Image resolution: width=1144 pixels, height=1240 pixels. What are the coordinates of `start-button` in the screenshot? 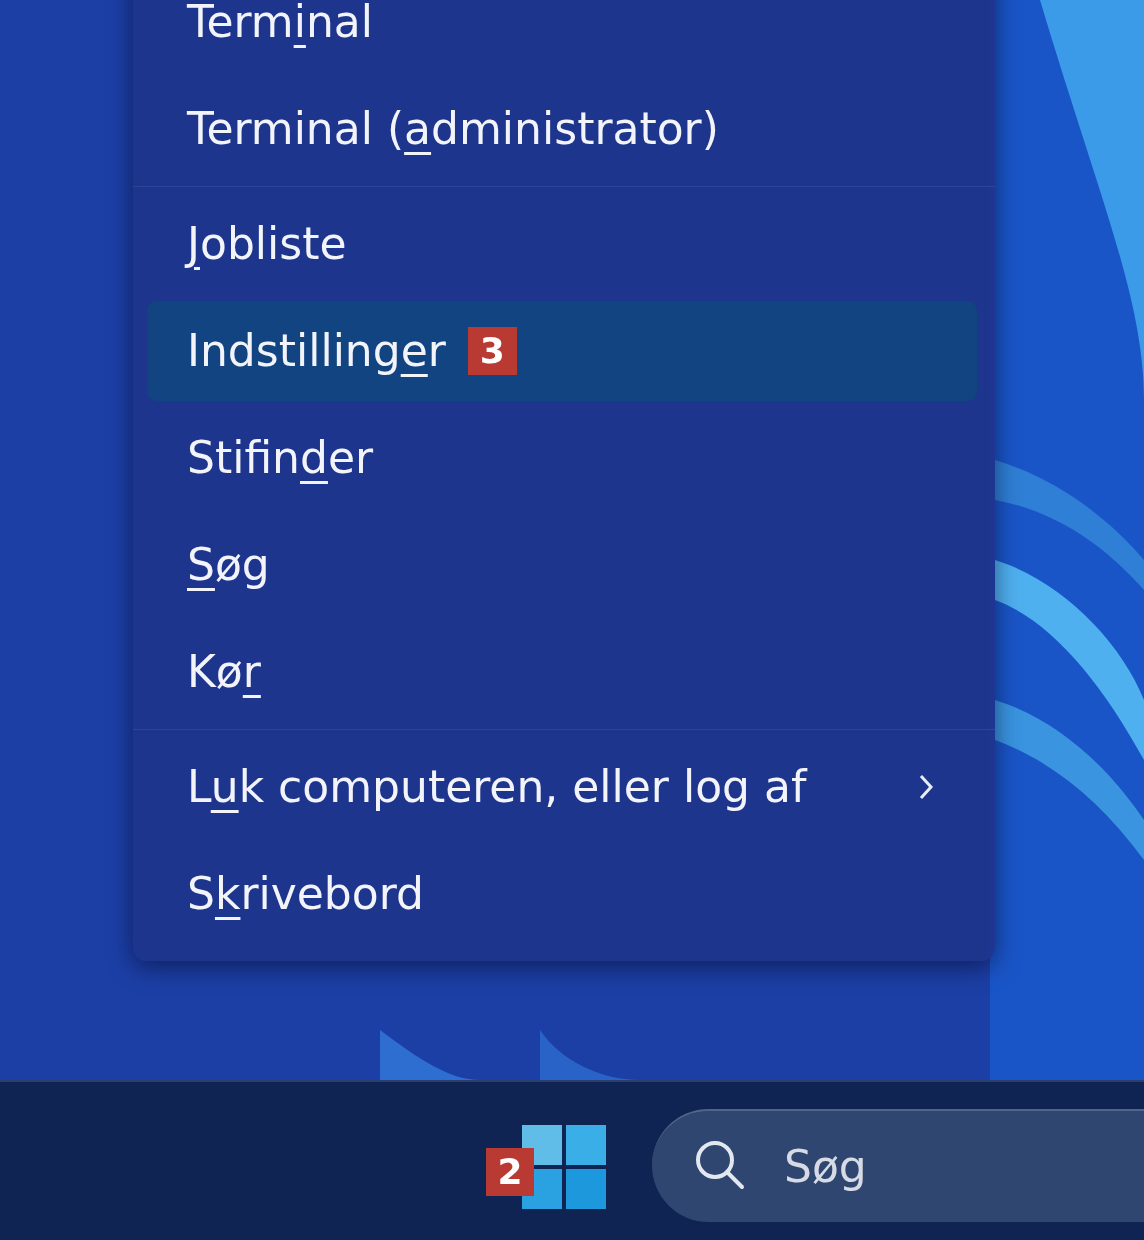 It's located at (564, 1167).